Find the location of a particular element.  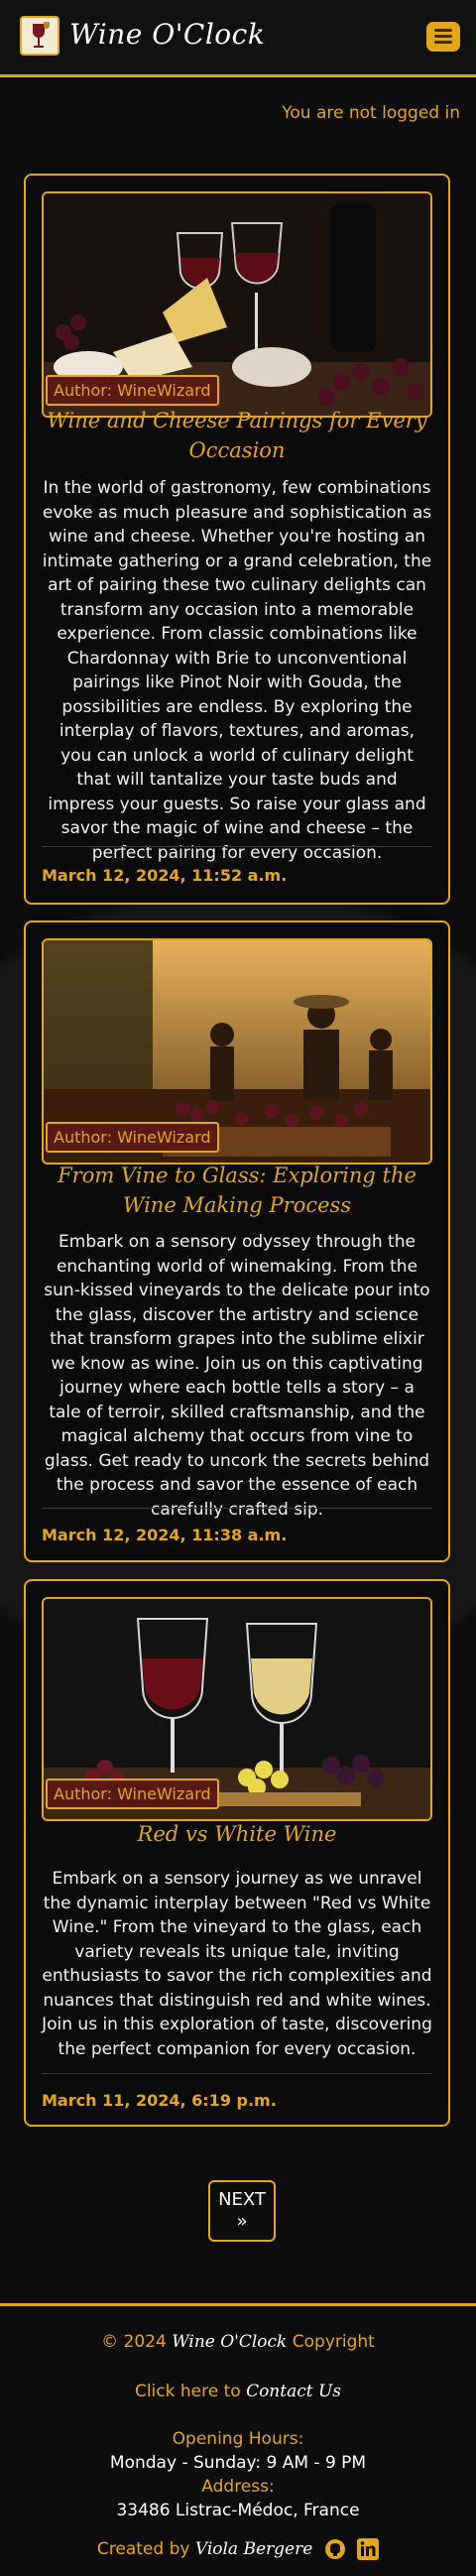

brand-name: Wine O'Clock is located at coordinates (167, 34).